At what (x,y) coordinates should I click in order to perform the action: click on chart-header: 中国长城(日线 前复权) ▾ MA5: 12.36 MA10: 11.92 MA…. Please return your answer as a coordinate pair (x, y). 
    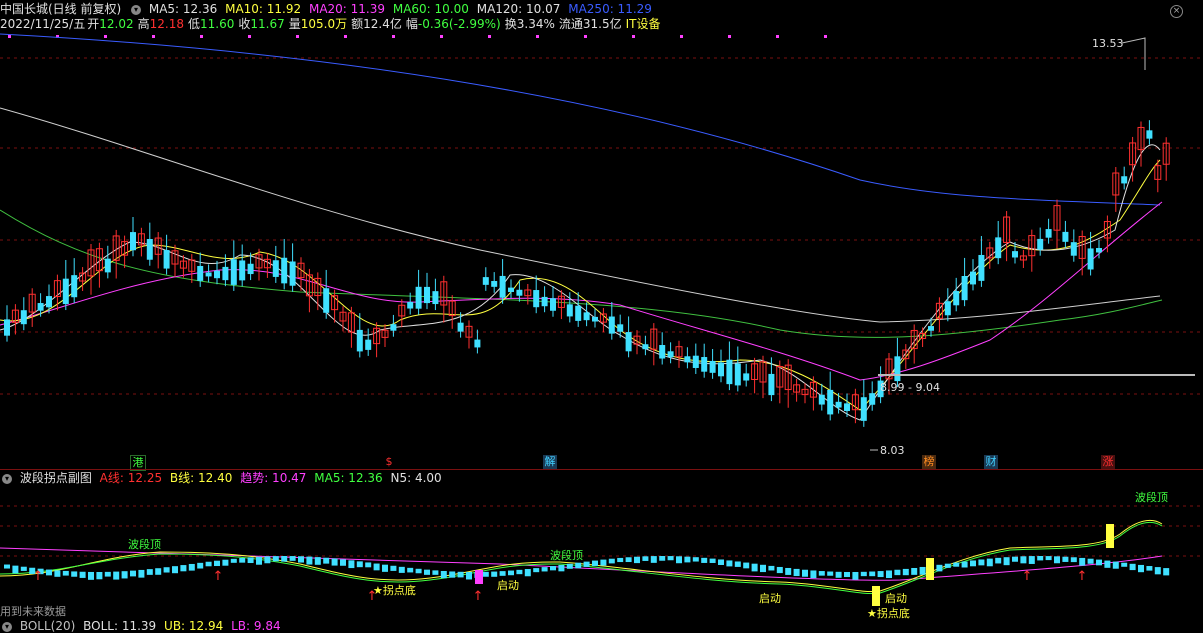
    Looking at the image, I should click on (328, 9).